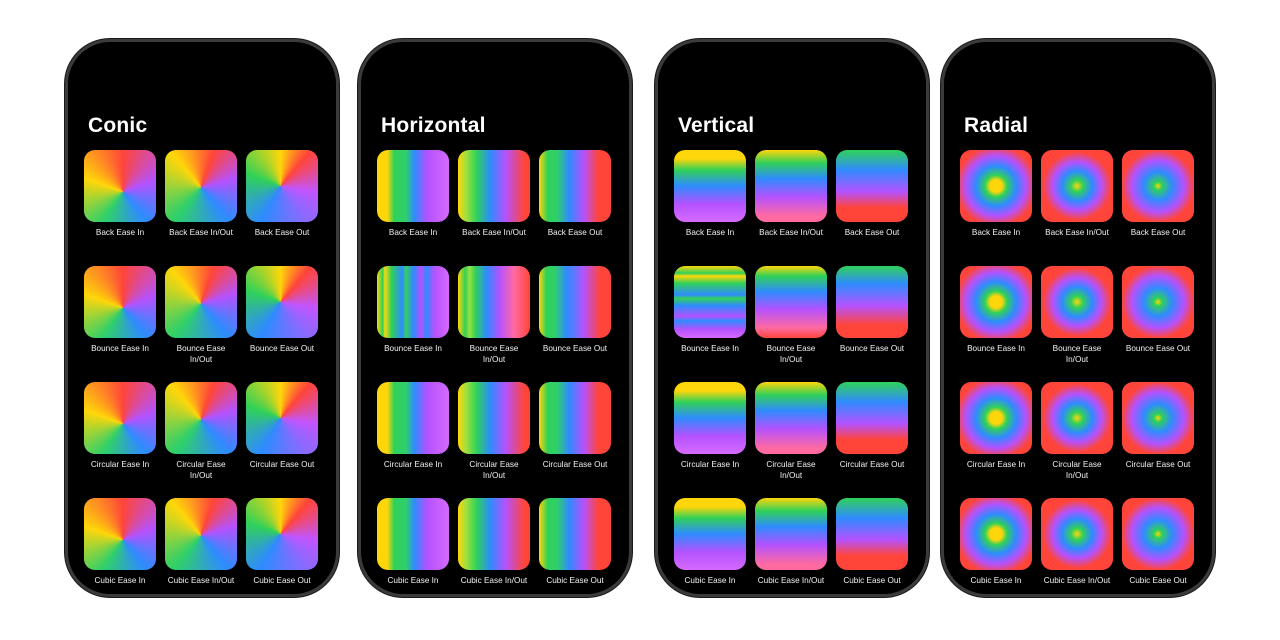  Describe the element at coordinates (120, 580) in the screenshot. I see `cell-label: Cubic Ease In` at that location.